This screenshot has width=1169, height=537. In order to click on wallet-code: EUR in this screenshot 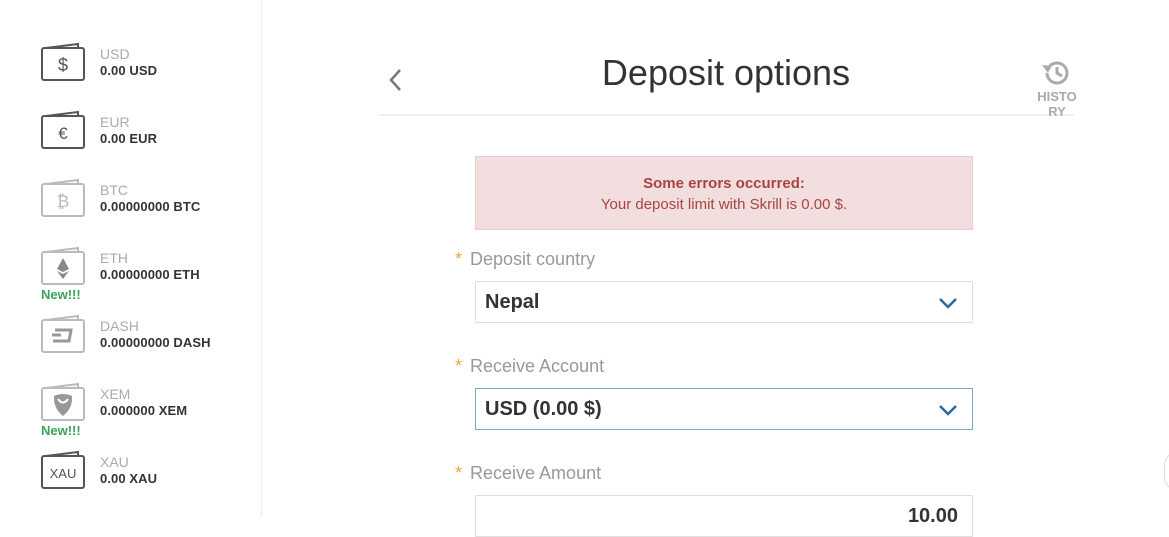, I will do `click(115, 122)`.